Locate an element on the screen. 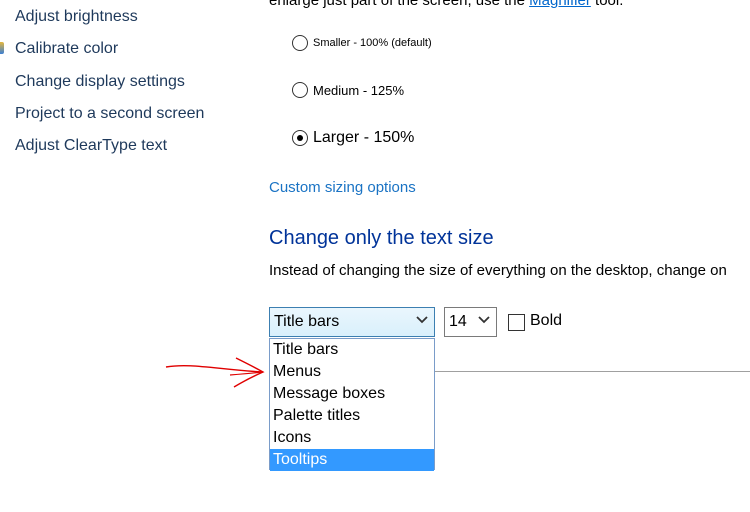 This screenshot has width=750, height=512. dropdown-option-icons: Icons is located at coordinates (352, 438).